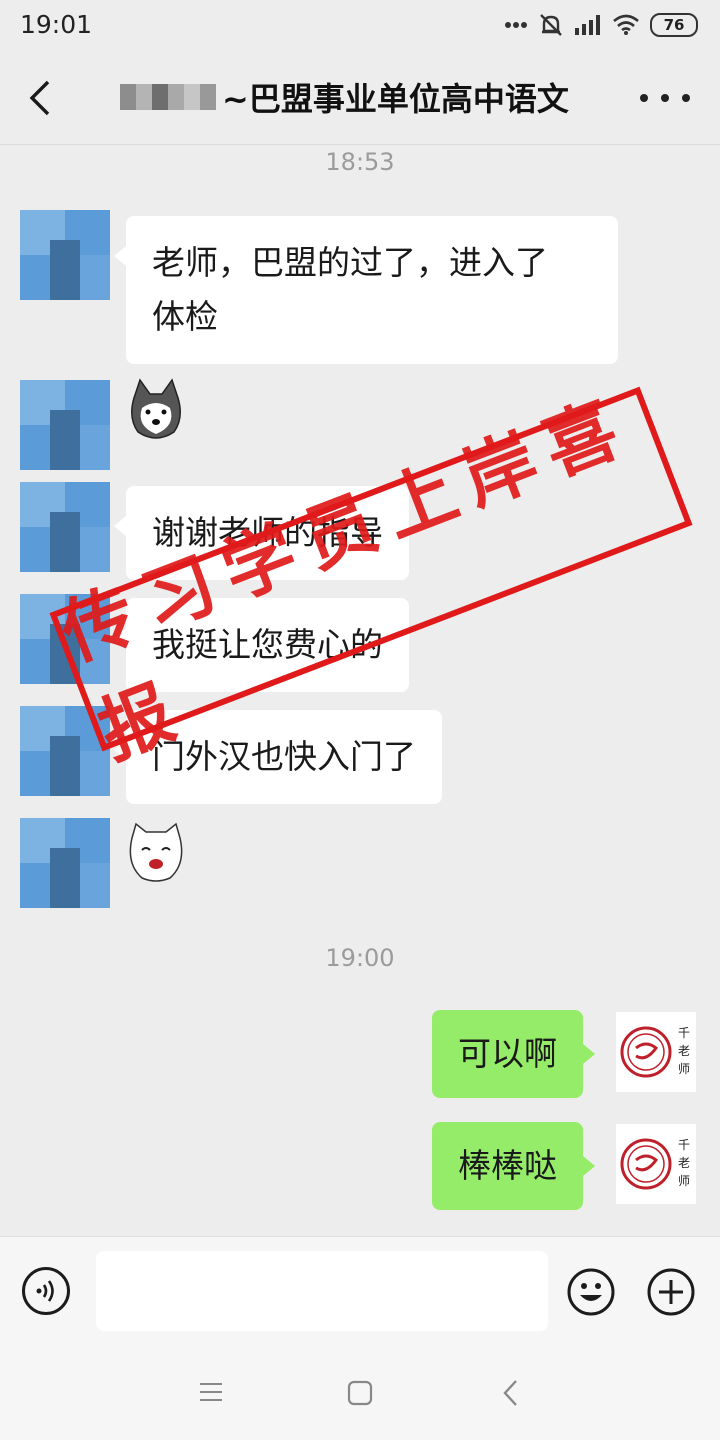  I want to click on battery-indicator: 76, so click(674, 25).